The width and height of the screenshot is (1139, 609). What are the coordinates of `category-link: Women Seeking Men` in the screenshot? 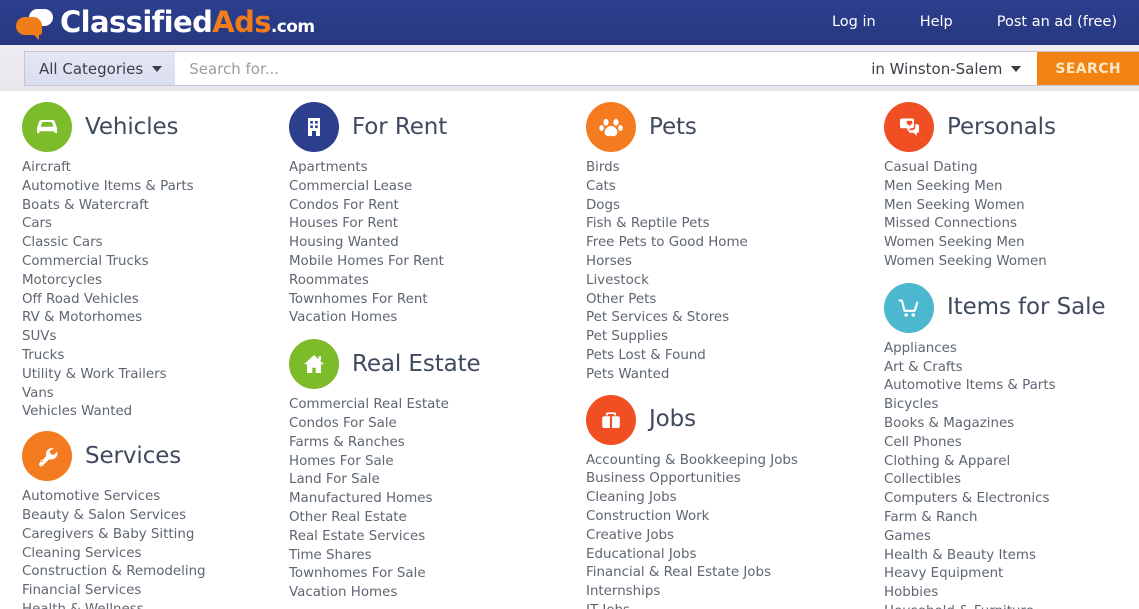 It's located at (954, 242).